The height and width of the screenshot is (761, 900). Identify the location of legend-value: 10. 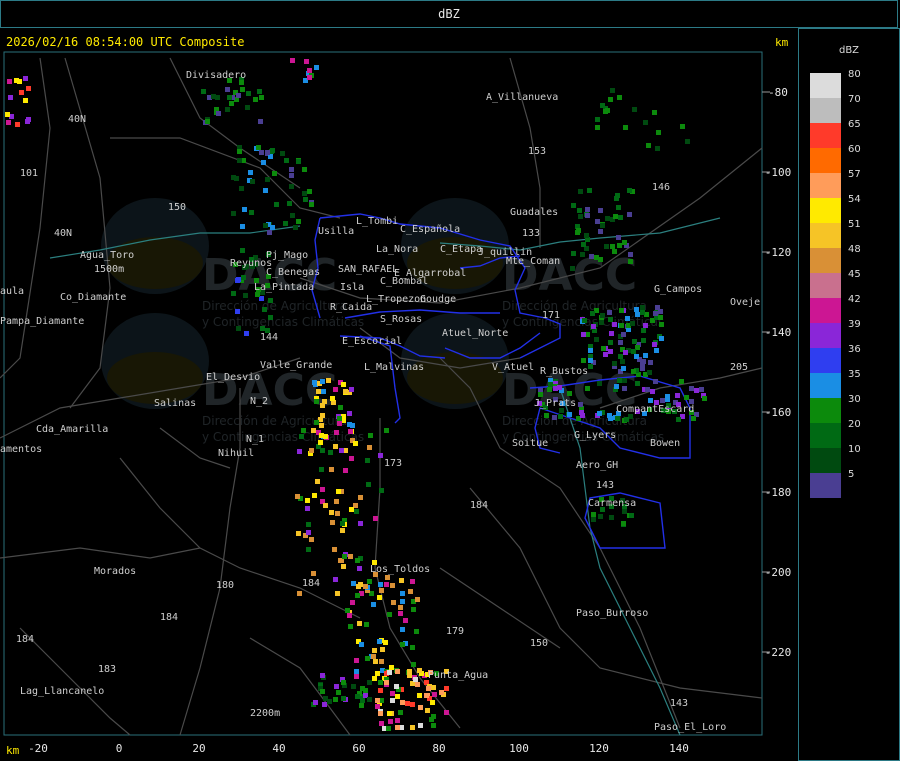
(854, 449).